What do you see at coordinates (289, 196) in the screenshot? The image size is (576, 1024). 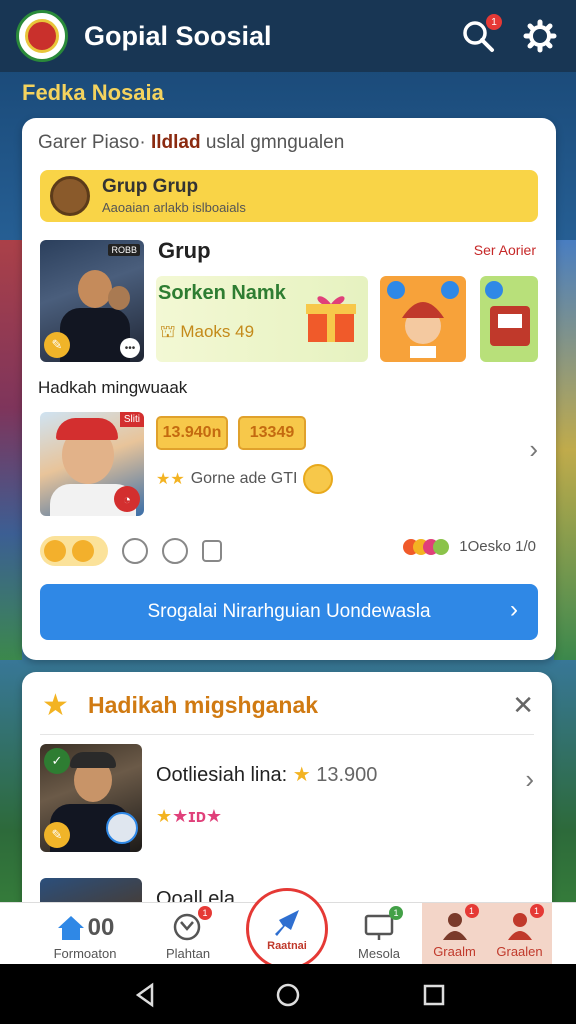 I see `group-banner: Grup Grup Aaoaian arlakb islboaials` at bounding box center [289, 196].